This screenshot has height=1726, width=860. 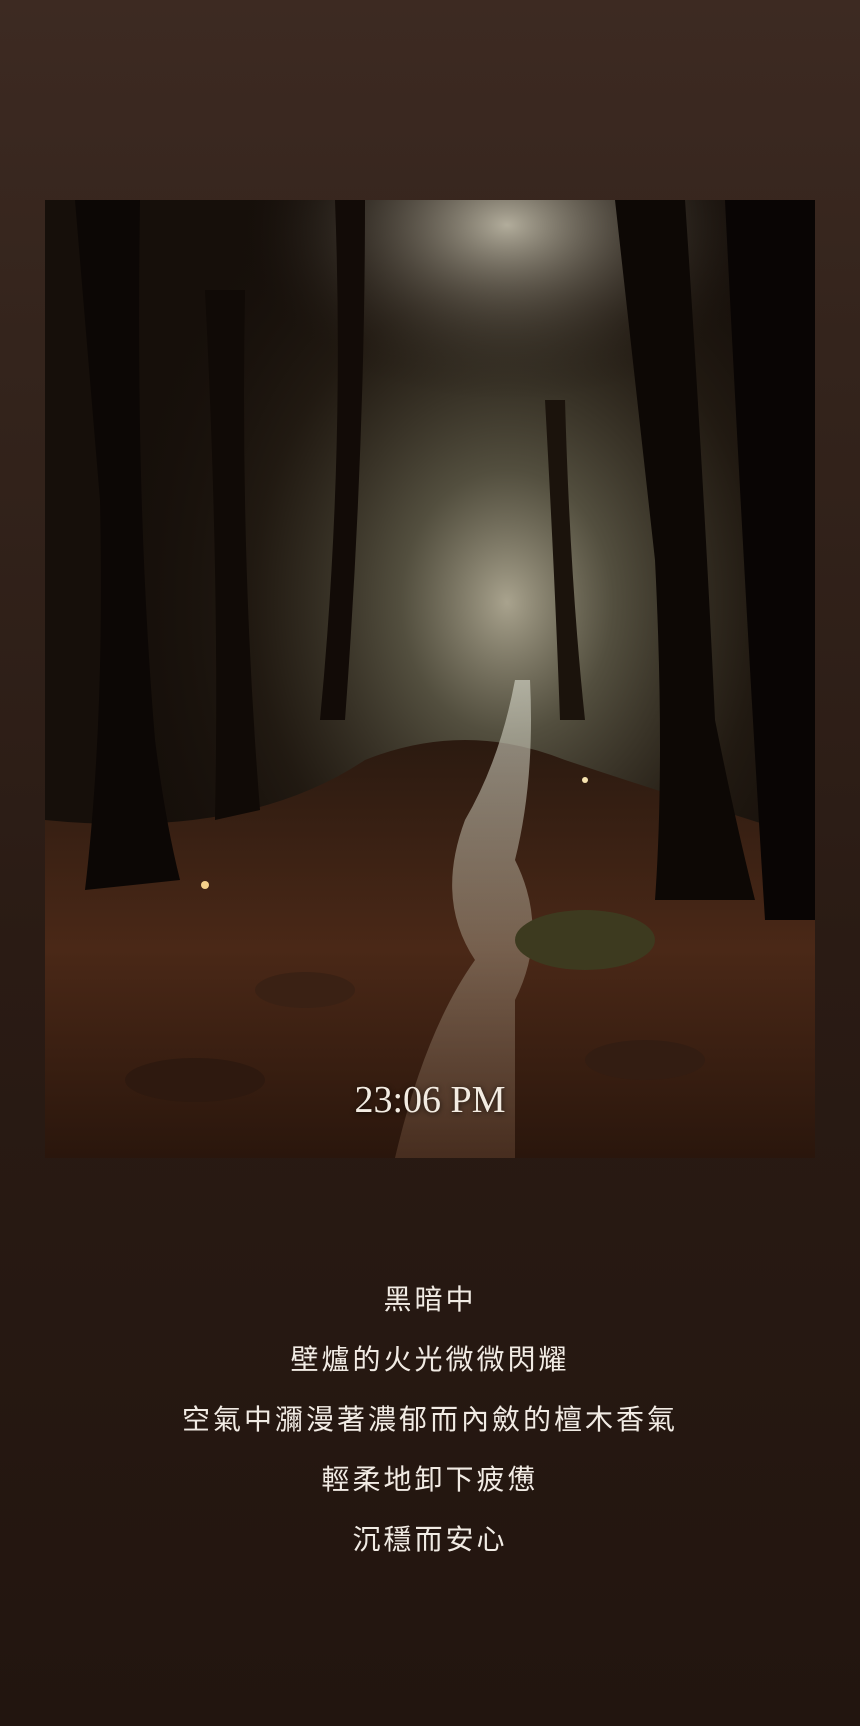 I want to click on poem-line-5: 沉穩而安心, so click(x=430, y=1539).